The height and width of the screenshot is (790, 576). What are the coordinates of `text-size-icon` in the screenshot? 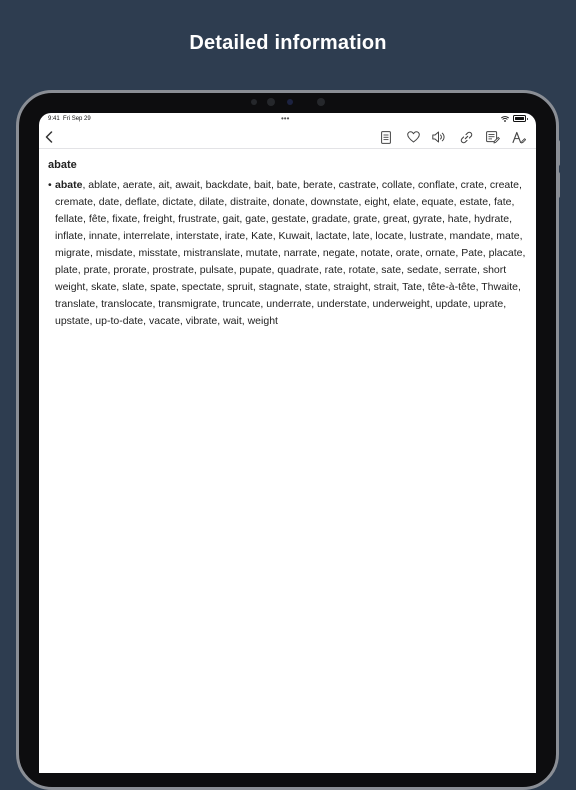 It's located at (519, 137).